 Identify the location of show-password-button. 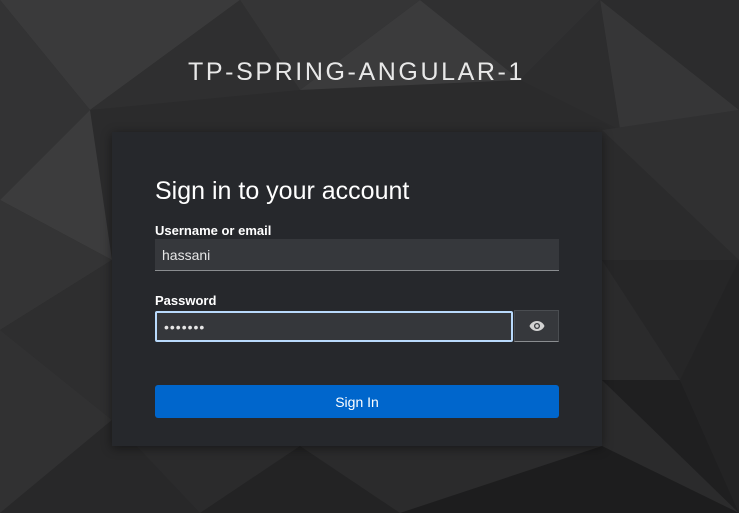
(536, 326).